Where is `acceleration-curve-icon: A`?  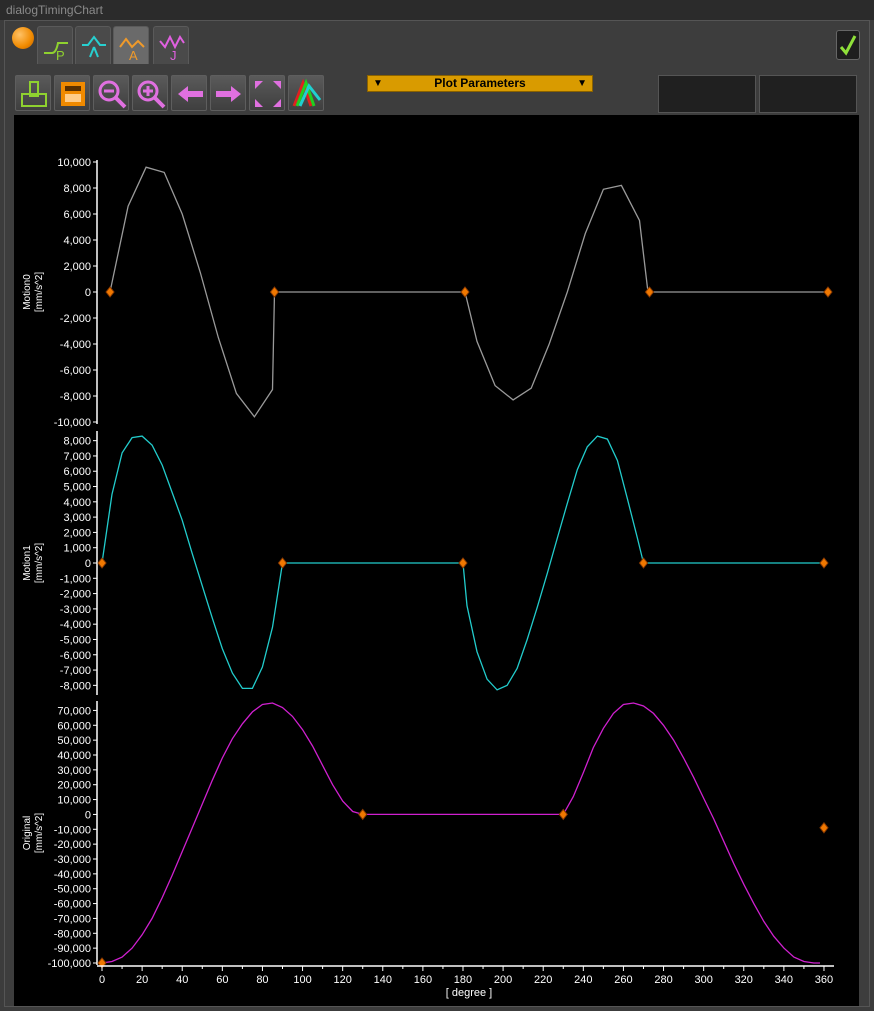 acceleration-curve-icon: A is located at coordinates (132, 49).